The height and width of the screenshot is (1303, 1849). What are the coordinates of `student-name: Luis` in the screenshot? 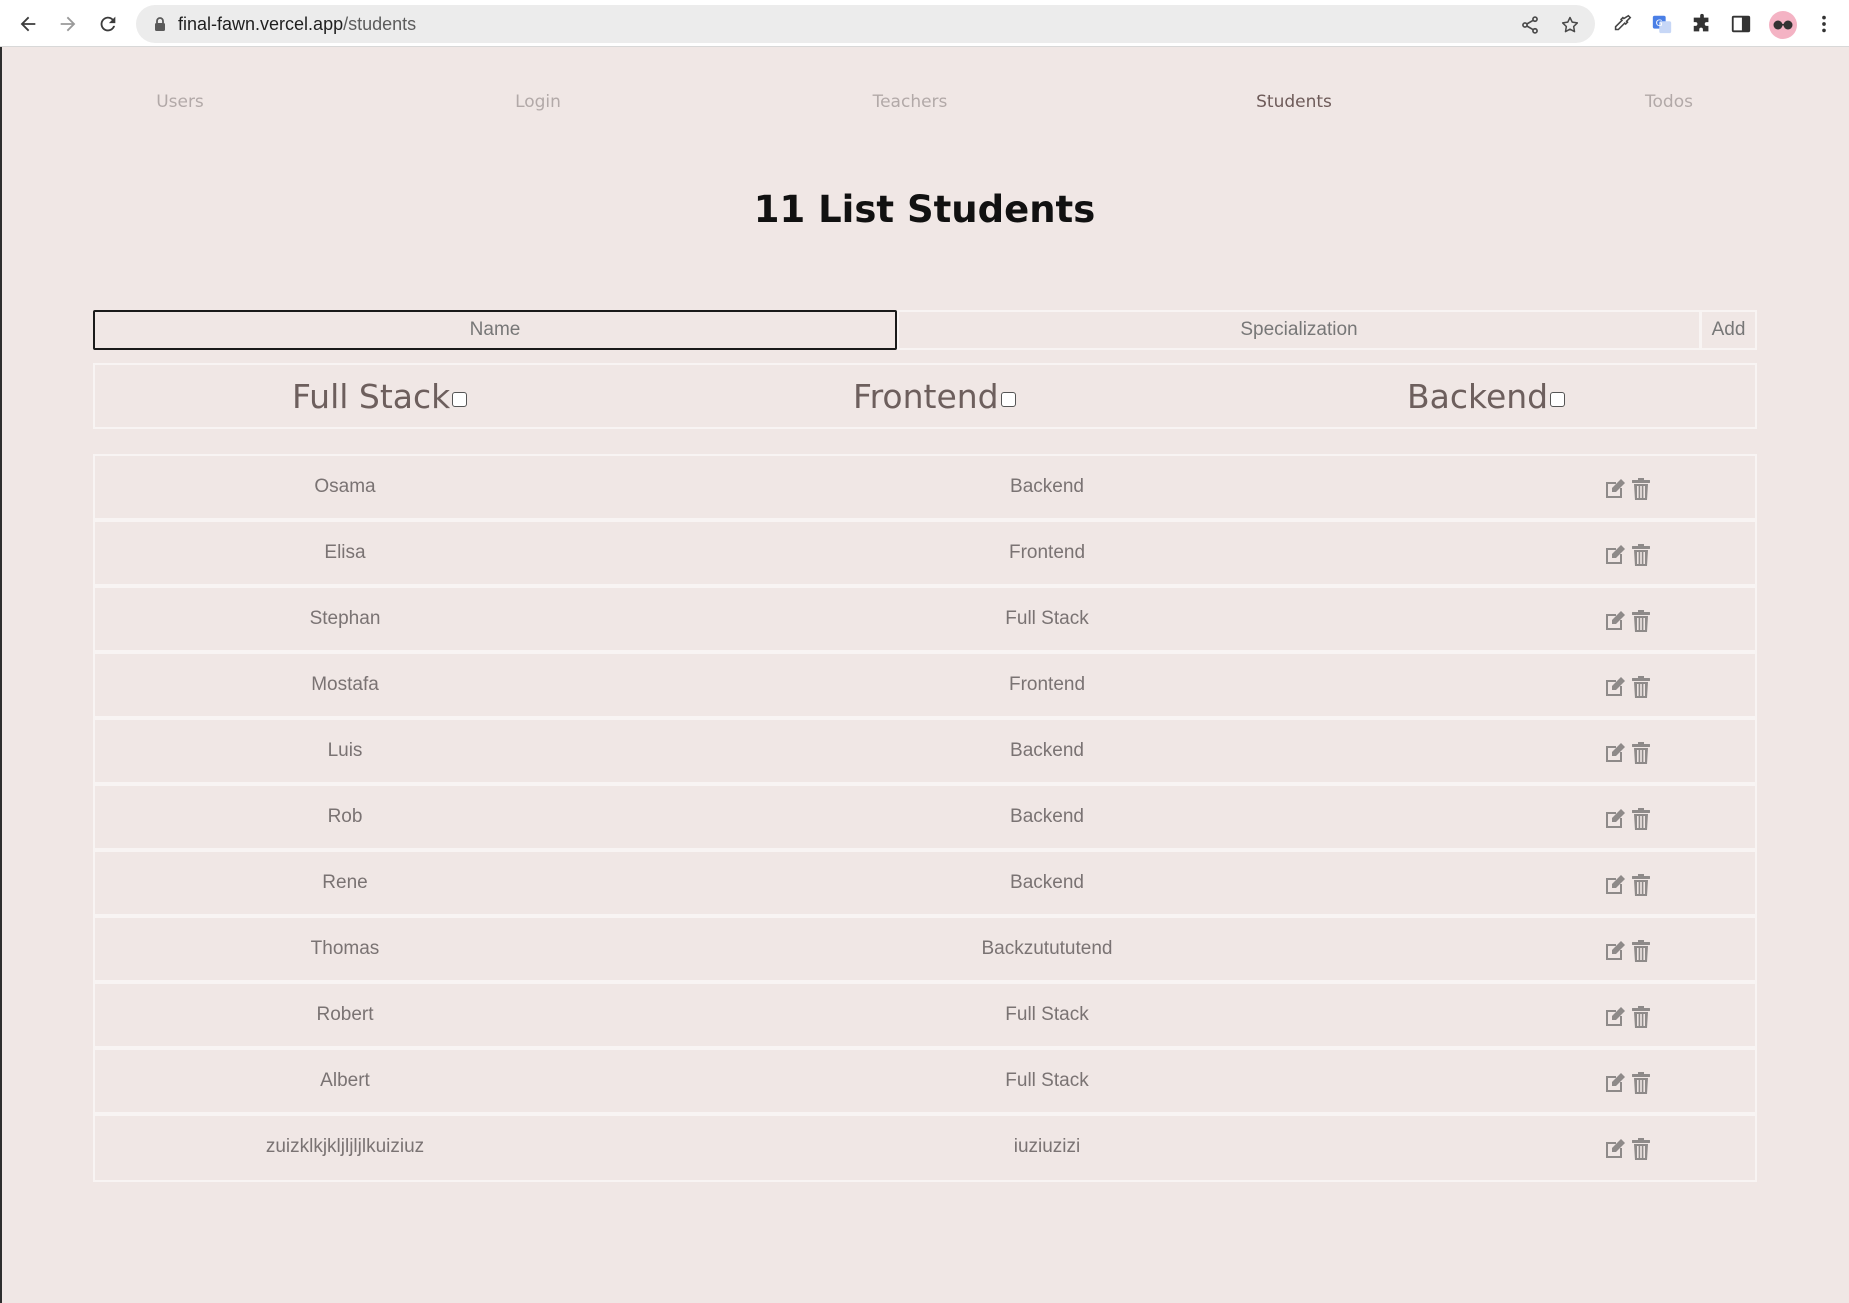 It's located at (345, 750).